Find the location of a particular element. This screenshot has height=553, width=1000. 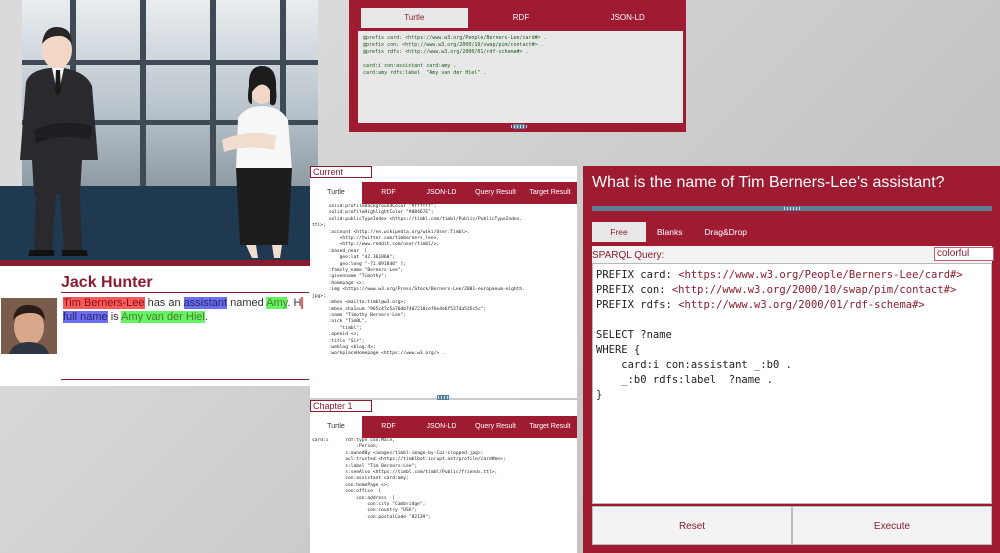

query-line is located at coordinates (792, 320).